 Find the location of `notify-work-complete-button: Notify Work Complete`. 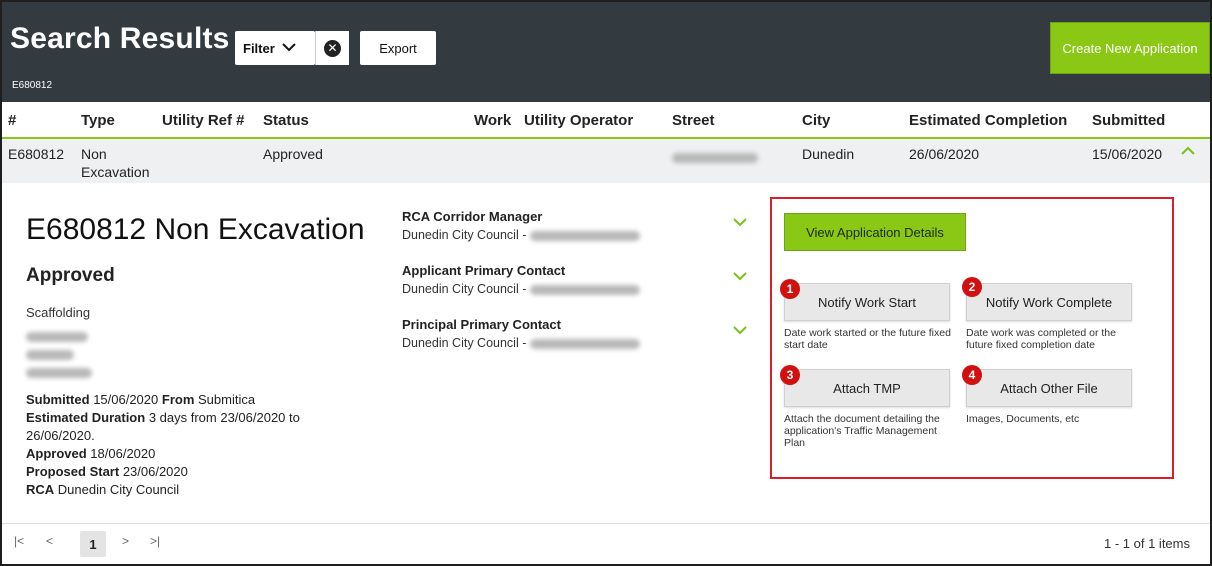

notify-work-complete-button: Notify Work Complete is located at coordinates (1049, 302).